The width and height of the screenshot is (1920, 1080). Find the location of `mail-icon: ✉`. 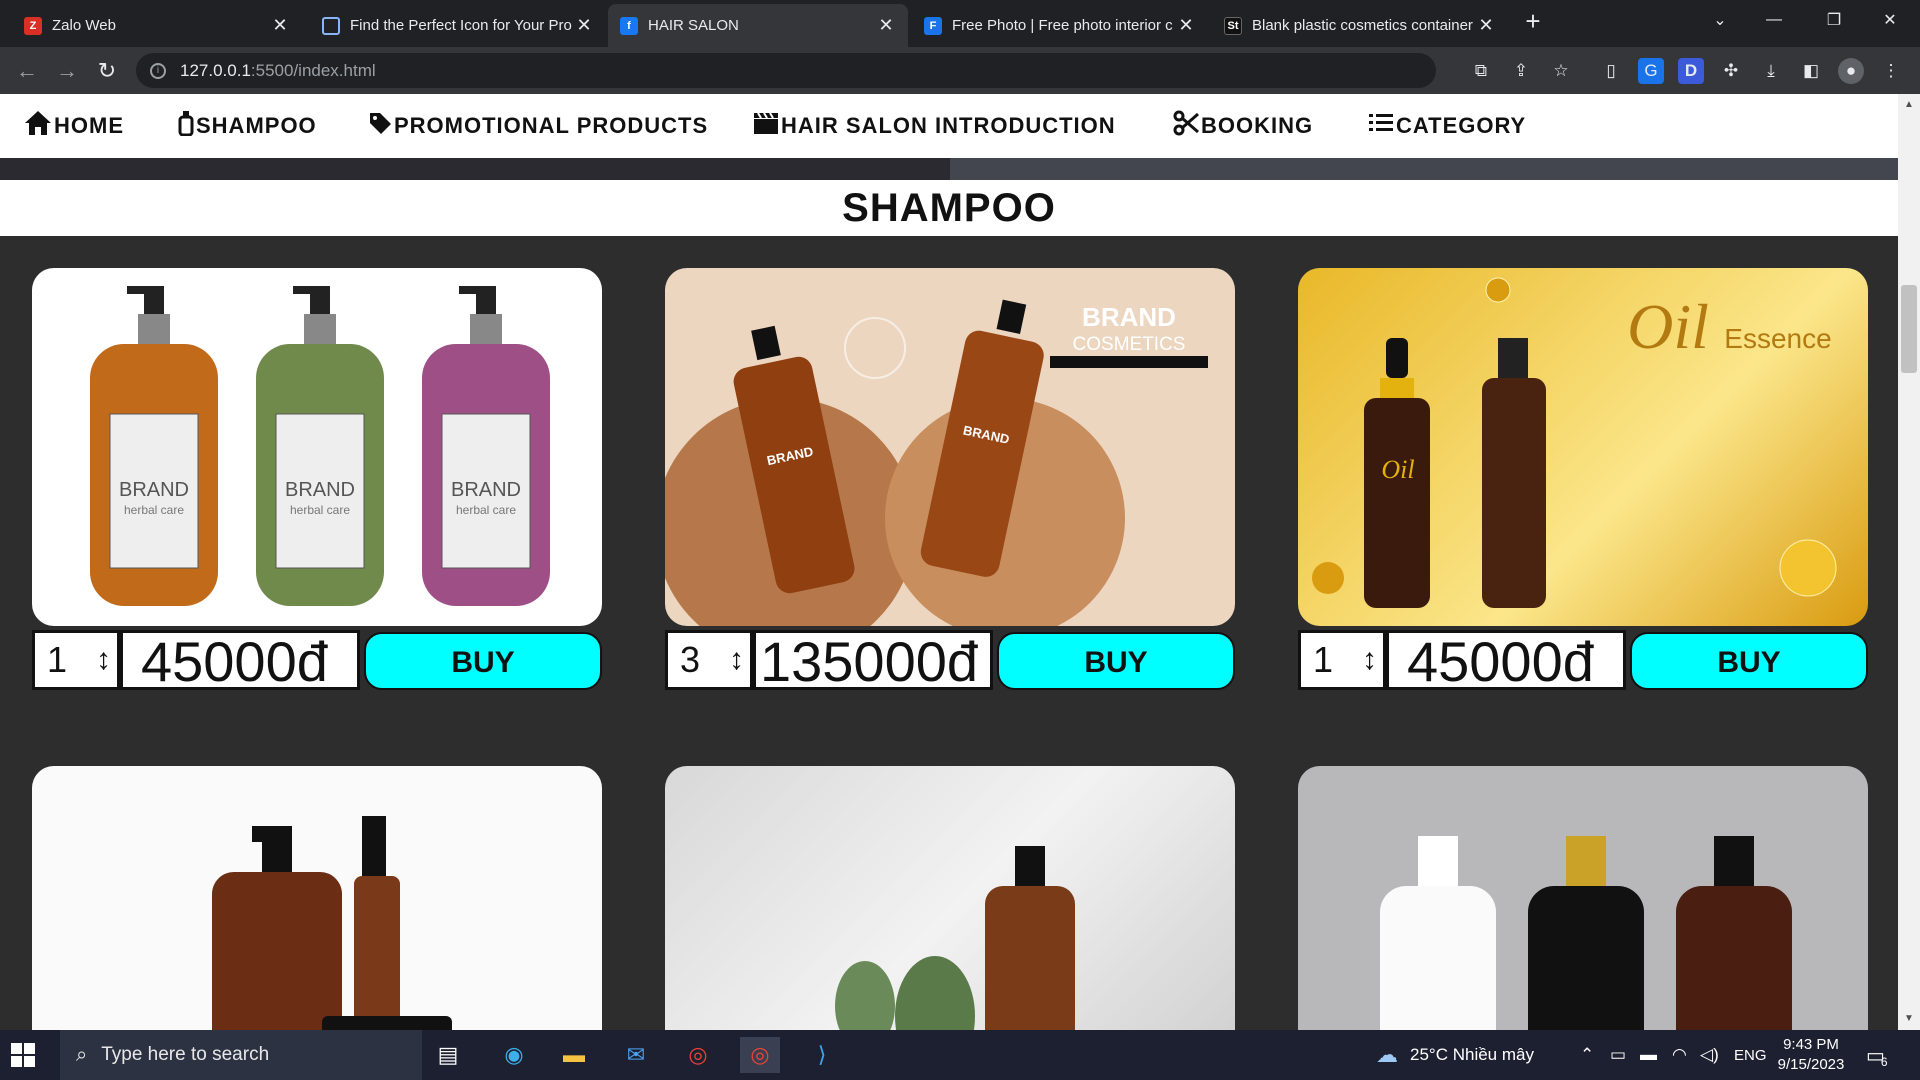

mail-icon: ✉ is located at coordinates (636, 1055).